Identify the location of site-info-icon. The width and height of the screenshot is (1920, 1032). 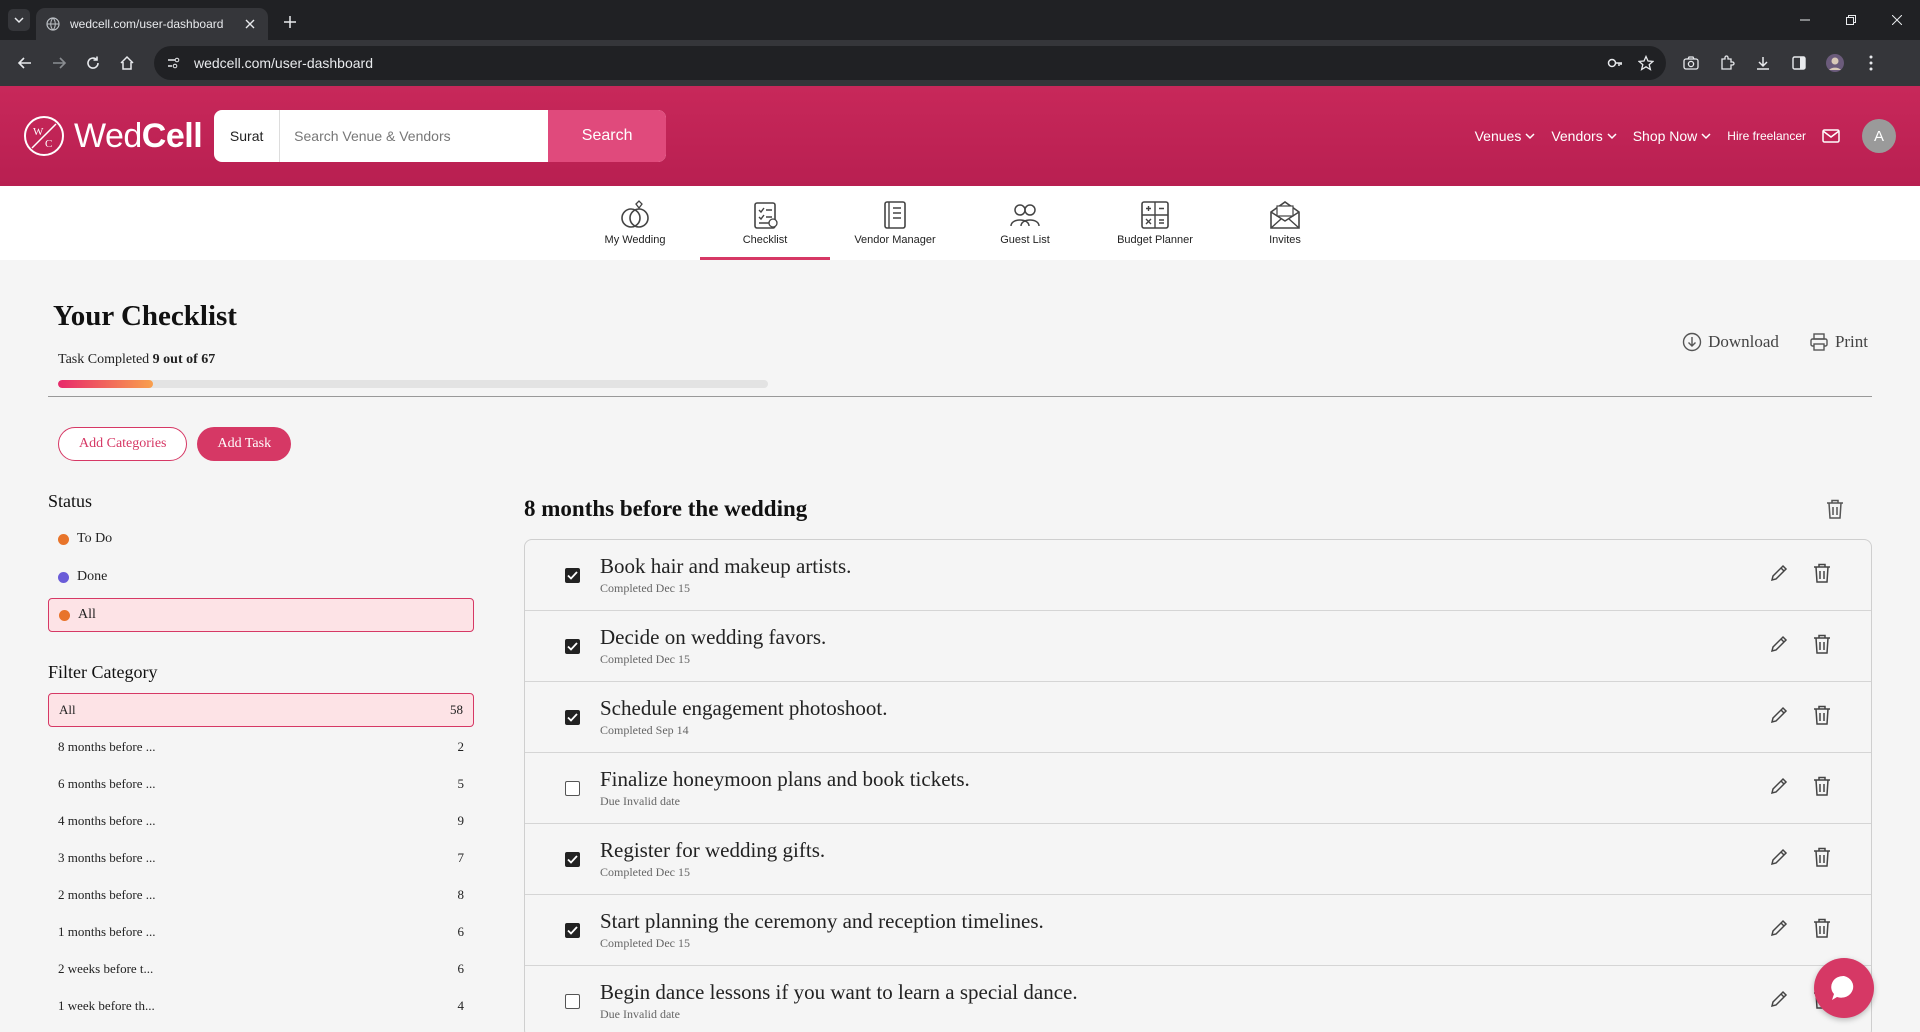
(173, 63).